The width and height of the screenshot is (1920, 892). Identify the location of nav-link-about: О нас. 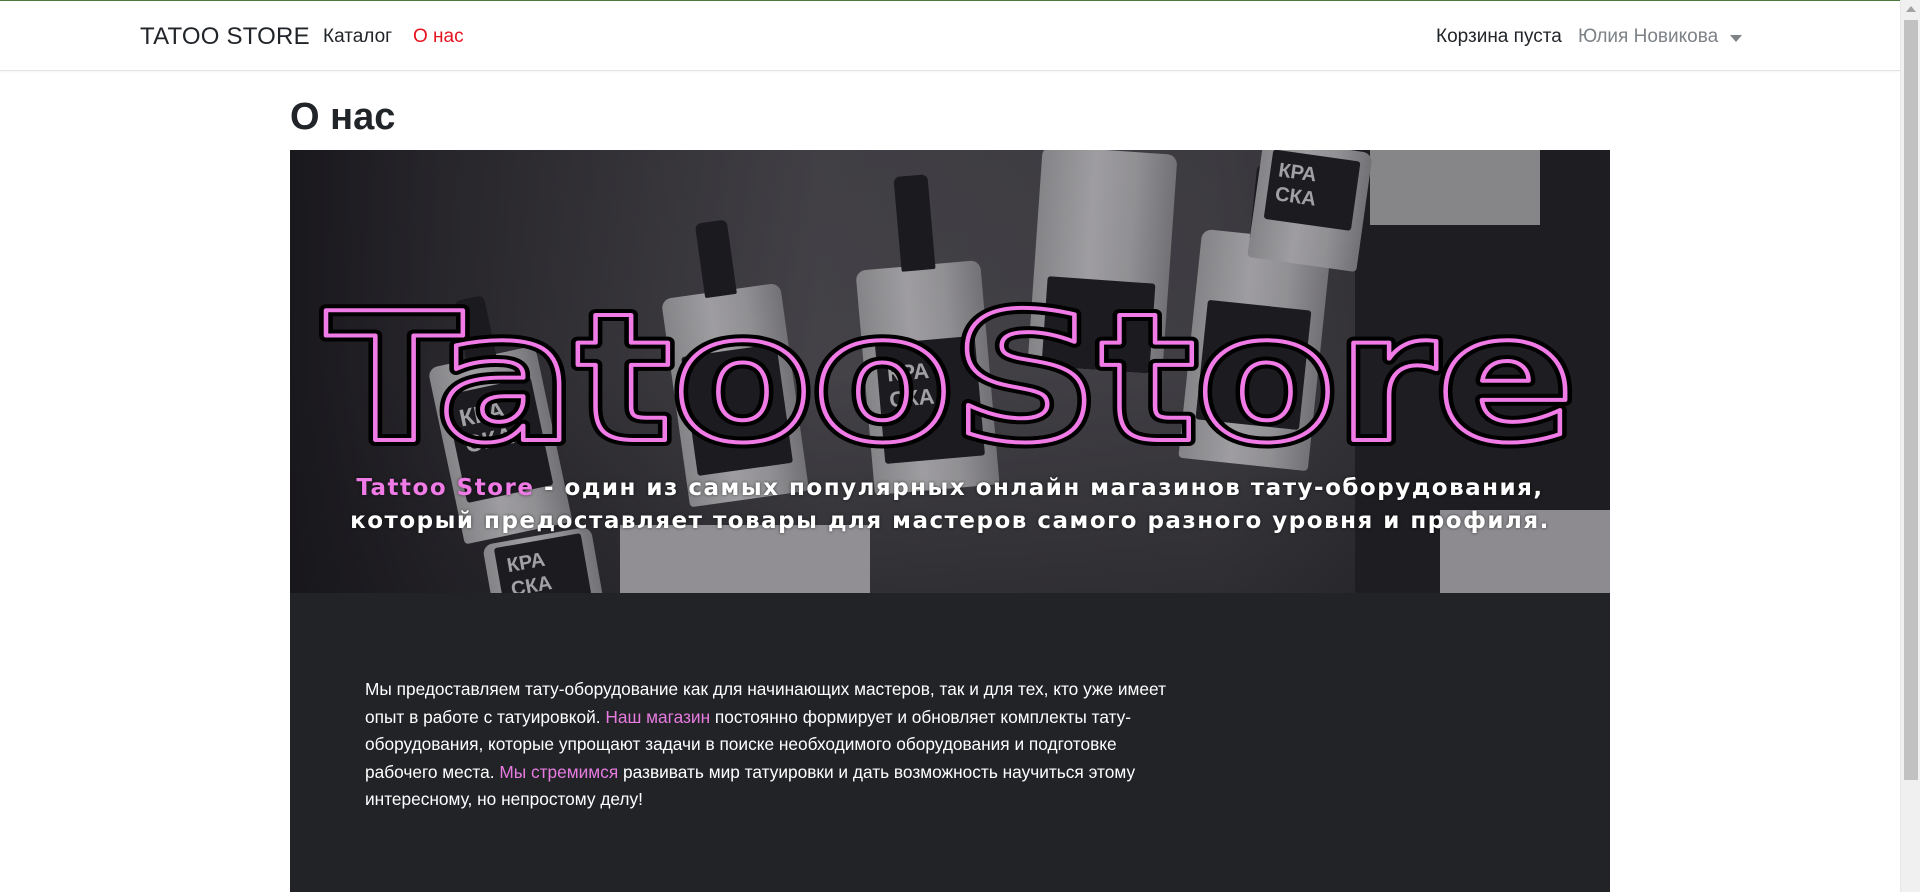
(438, 37).